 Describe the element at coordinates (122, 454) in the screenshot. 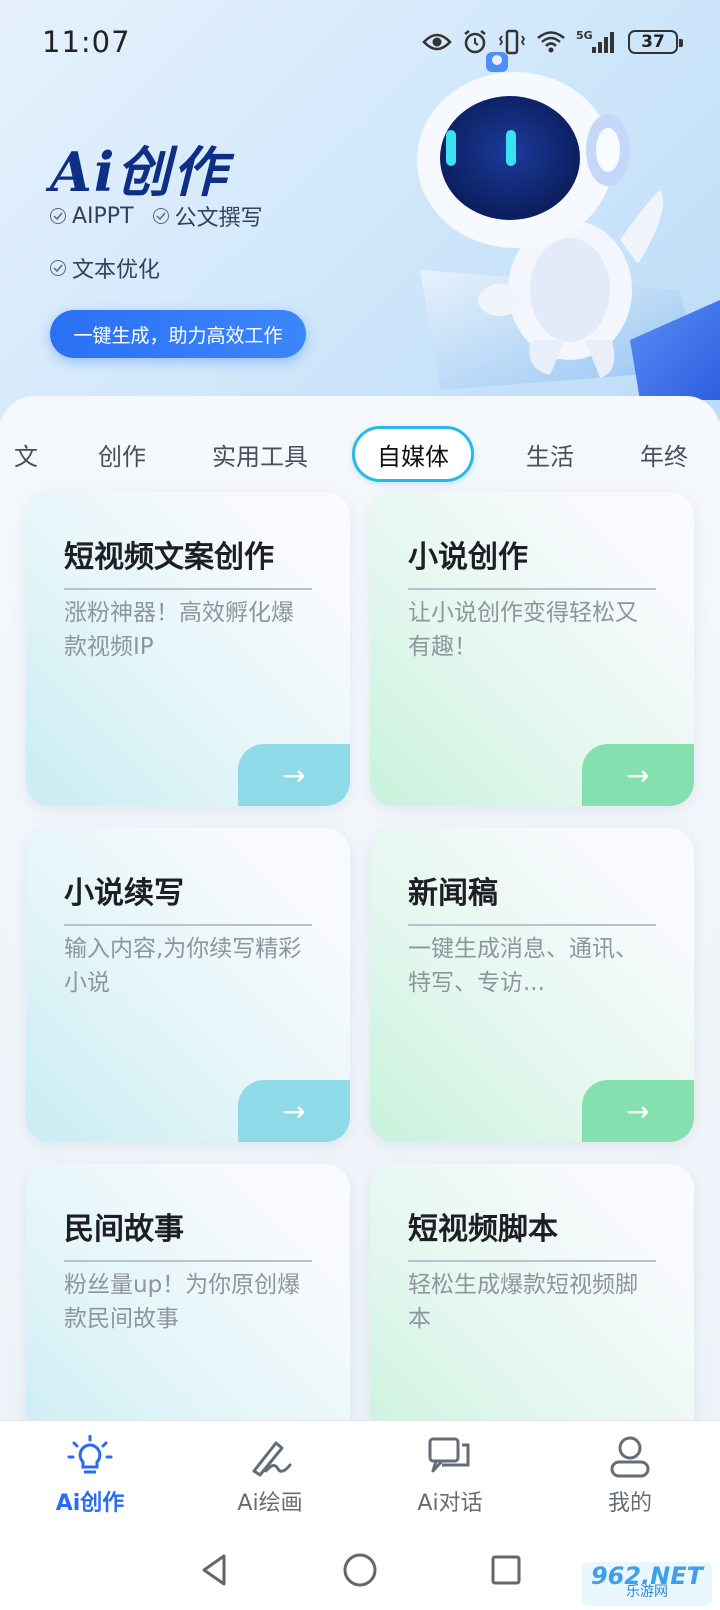

I see `tab-chuangzuo: 创作` at that location.